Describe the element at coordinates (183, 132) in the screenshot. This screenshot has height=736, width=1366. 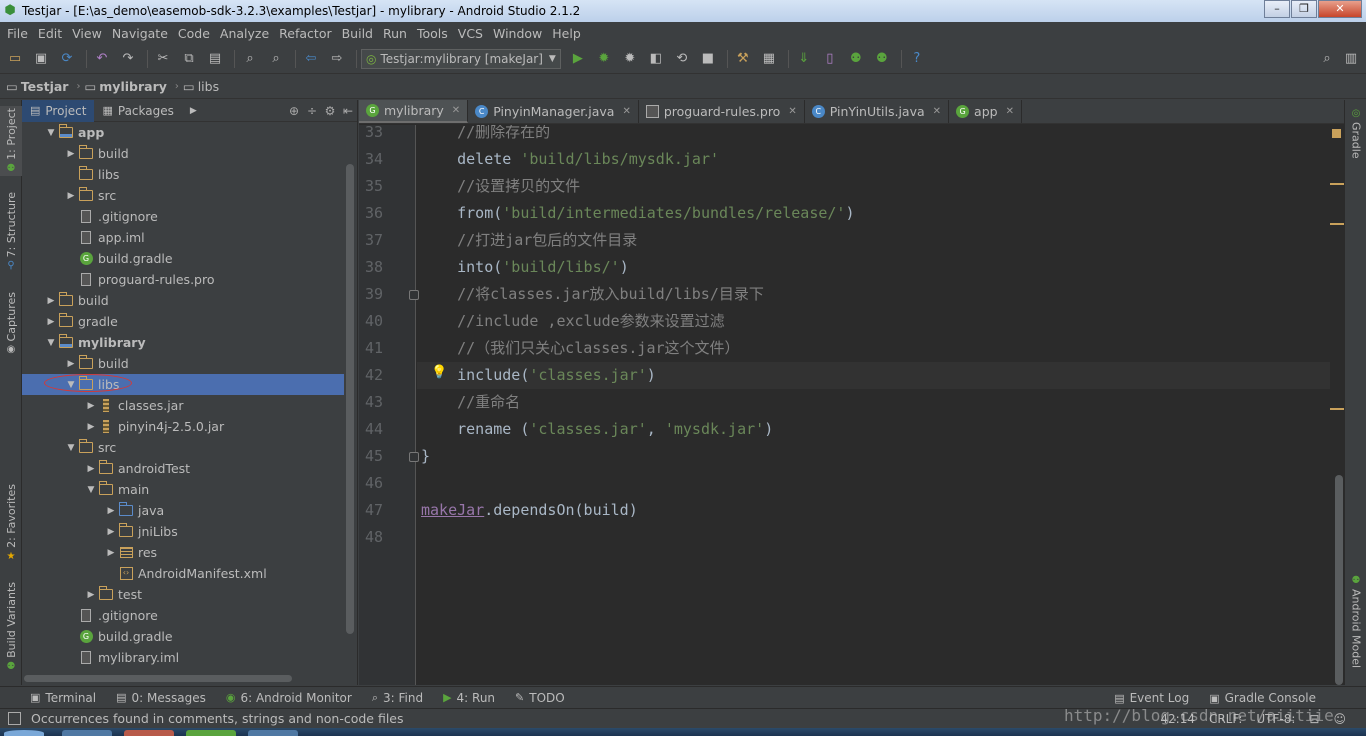
I see `tree-item-app: ▼ app` at that location.